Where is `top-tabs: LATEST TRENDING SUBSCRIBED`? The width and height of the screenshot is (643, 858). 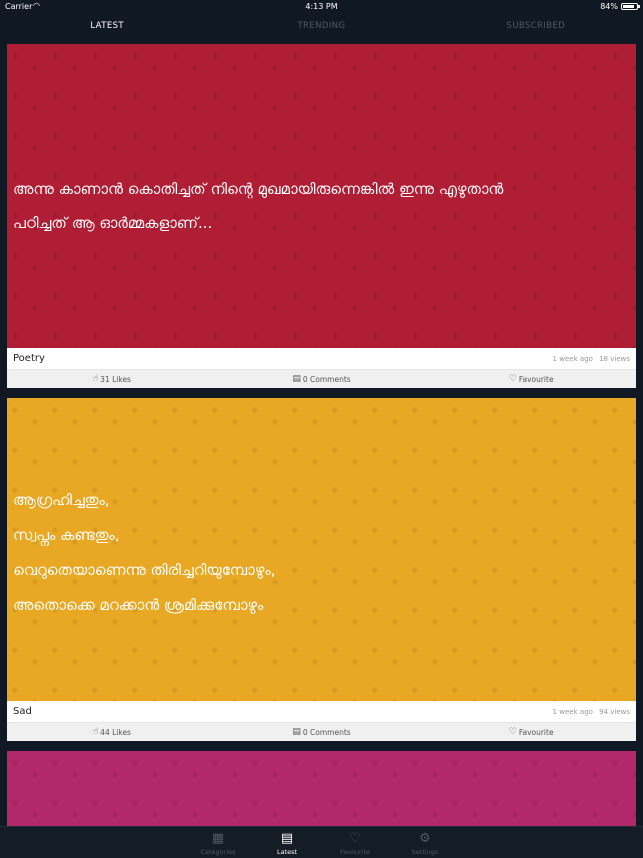 top-tabs: LATEST TRENDING SUBSCRIBED is located at coordinates (321, 28).